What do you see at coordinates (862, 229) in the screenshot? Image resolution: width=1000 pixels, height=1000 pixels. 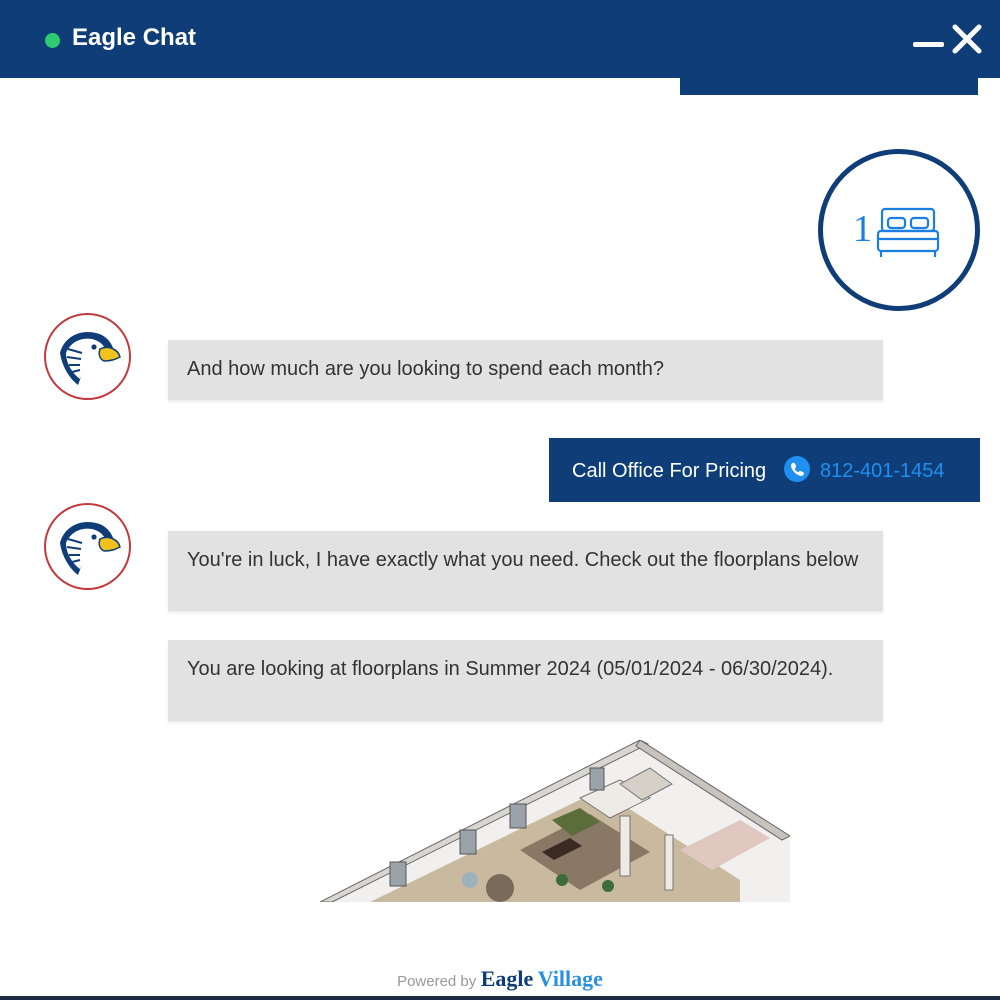 I see `bedroom-count: 1` at bounding box center [862, 229].